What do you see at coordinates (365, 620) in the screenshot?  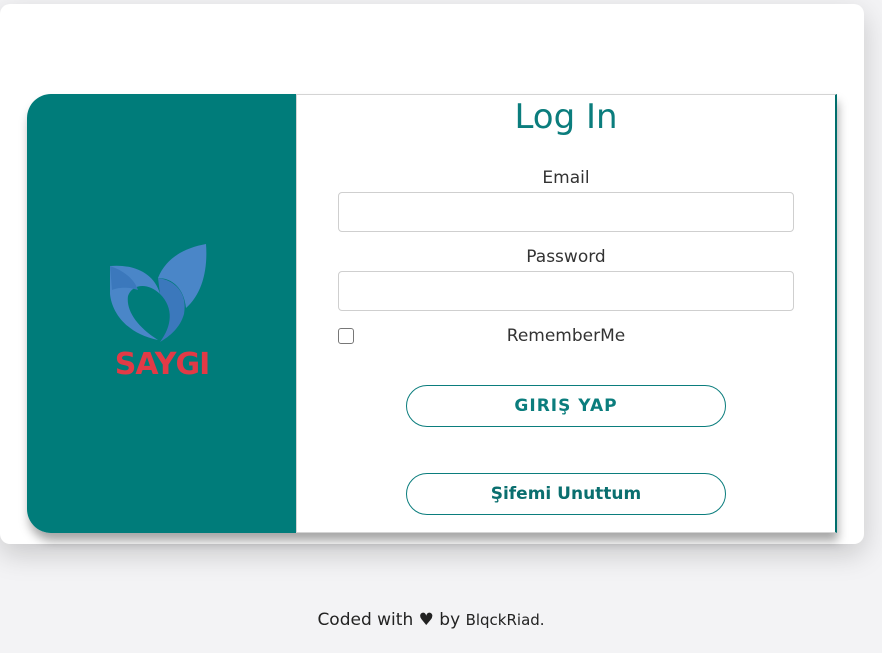 I see `footer-prefix: Coded with` at bounding box center [365, 620].